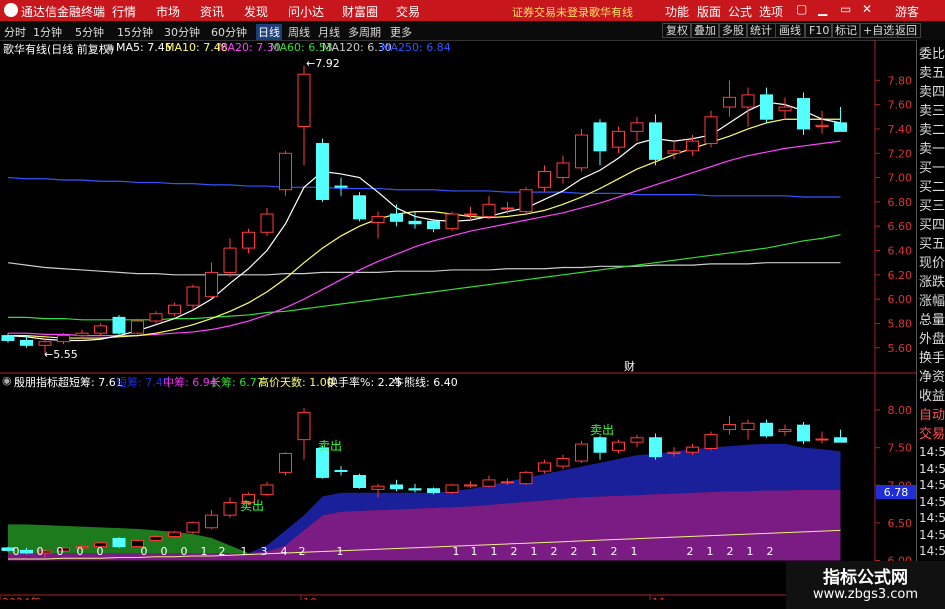 This screenshot has height=609, width=945. What do you see at coordinates (256, 11) in the screenshot?
I see `menu-discover: 发现` at bounding box center [256, 11].